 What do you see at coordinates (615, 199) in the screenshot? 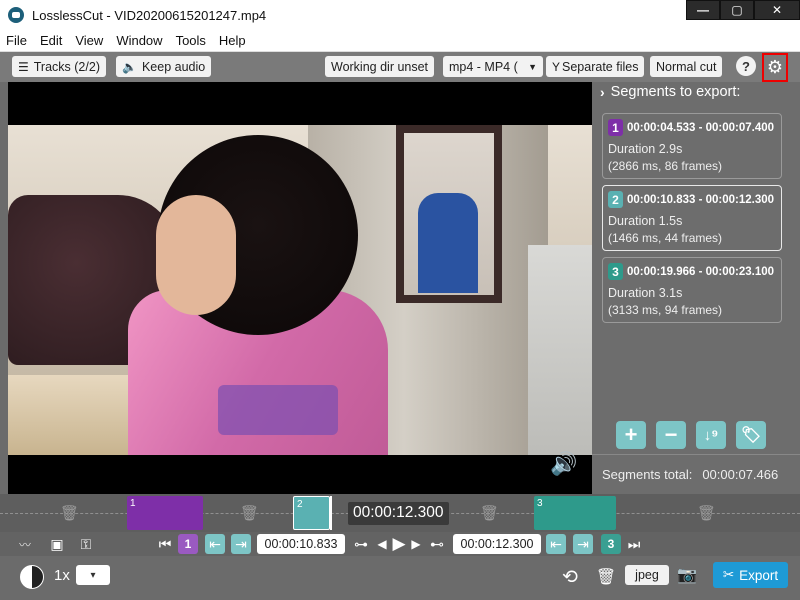
I see `segment-number-badge: 2` at bounding box center [615, 199].